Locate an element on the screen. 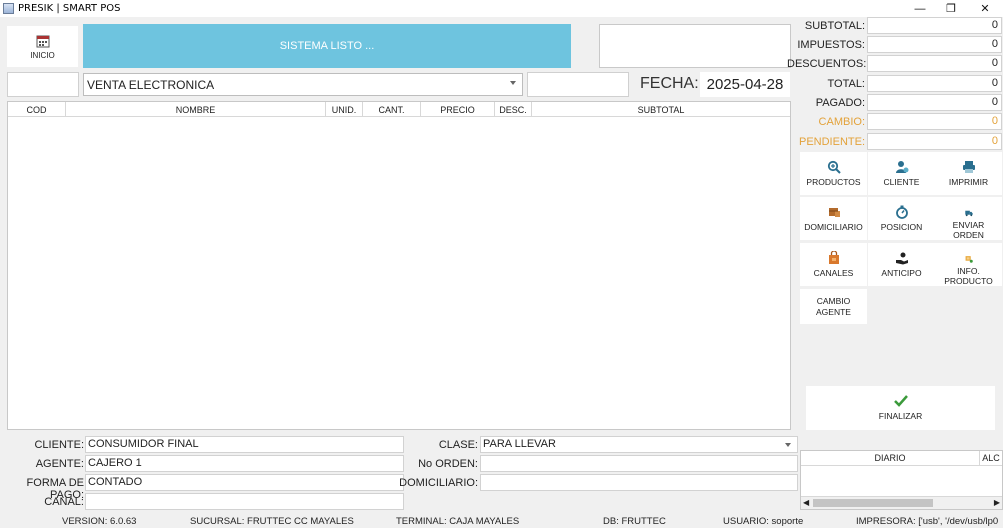  inicio-button: INICIO is located at coordinates (42, 46).